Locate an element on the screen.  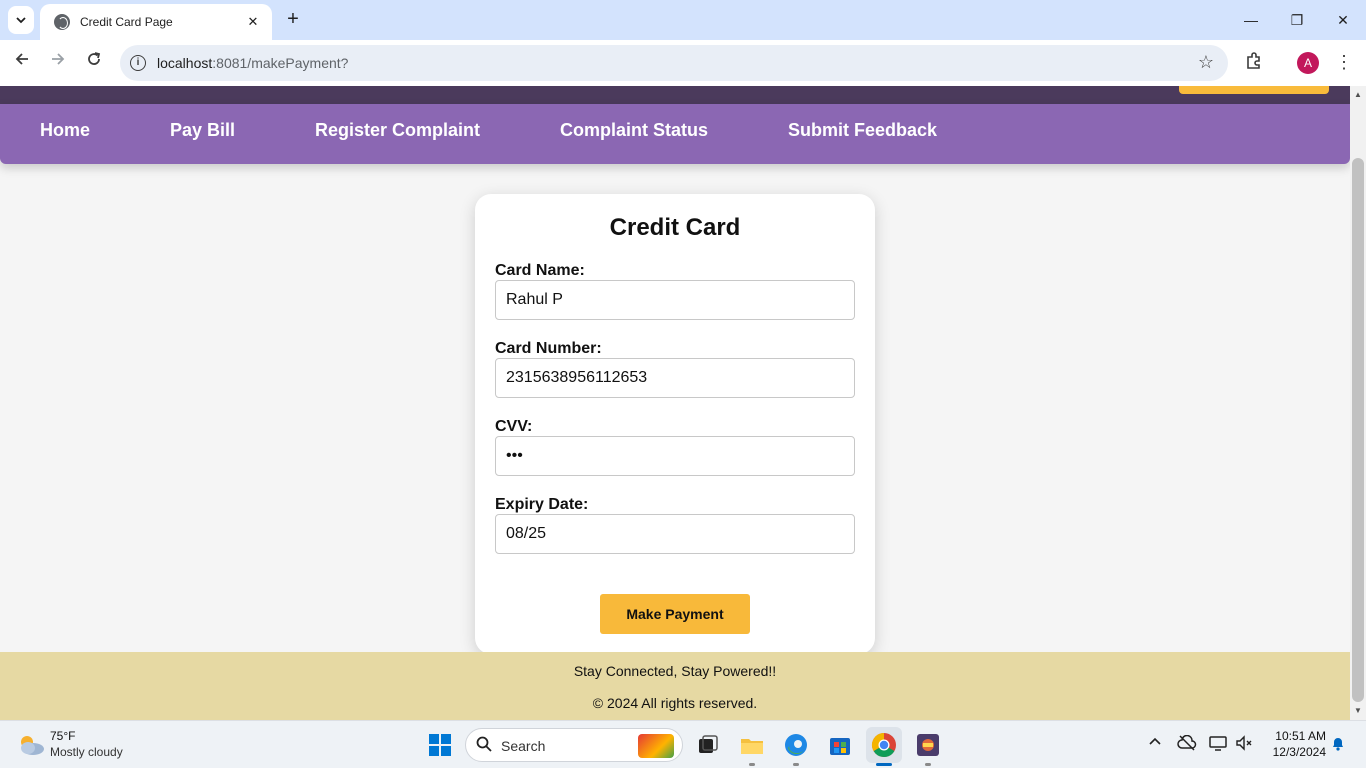
scrollbar-thumb is located at coordinates (1358, 430).